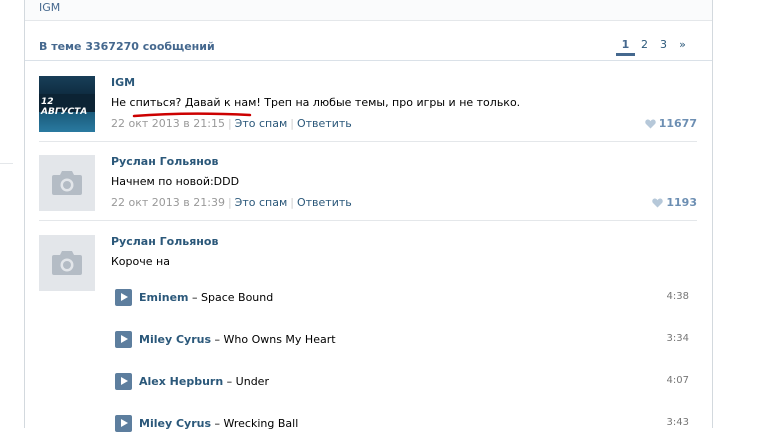 The width and height of the screenshot is (760, 433). Describe the element at coordinates (368, 46) in the screenshot. I see `topic-header: В теме 3367270 сообщений 1 2 3 »` at that location.